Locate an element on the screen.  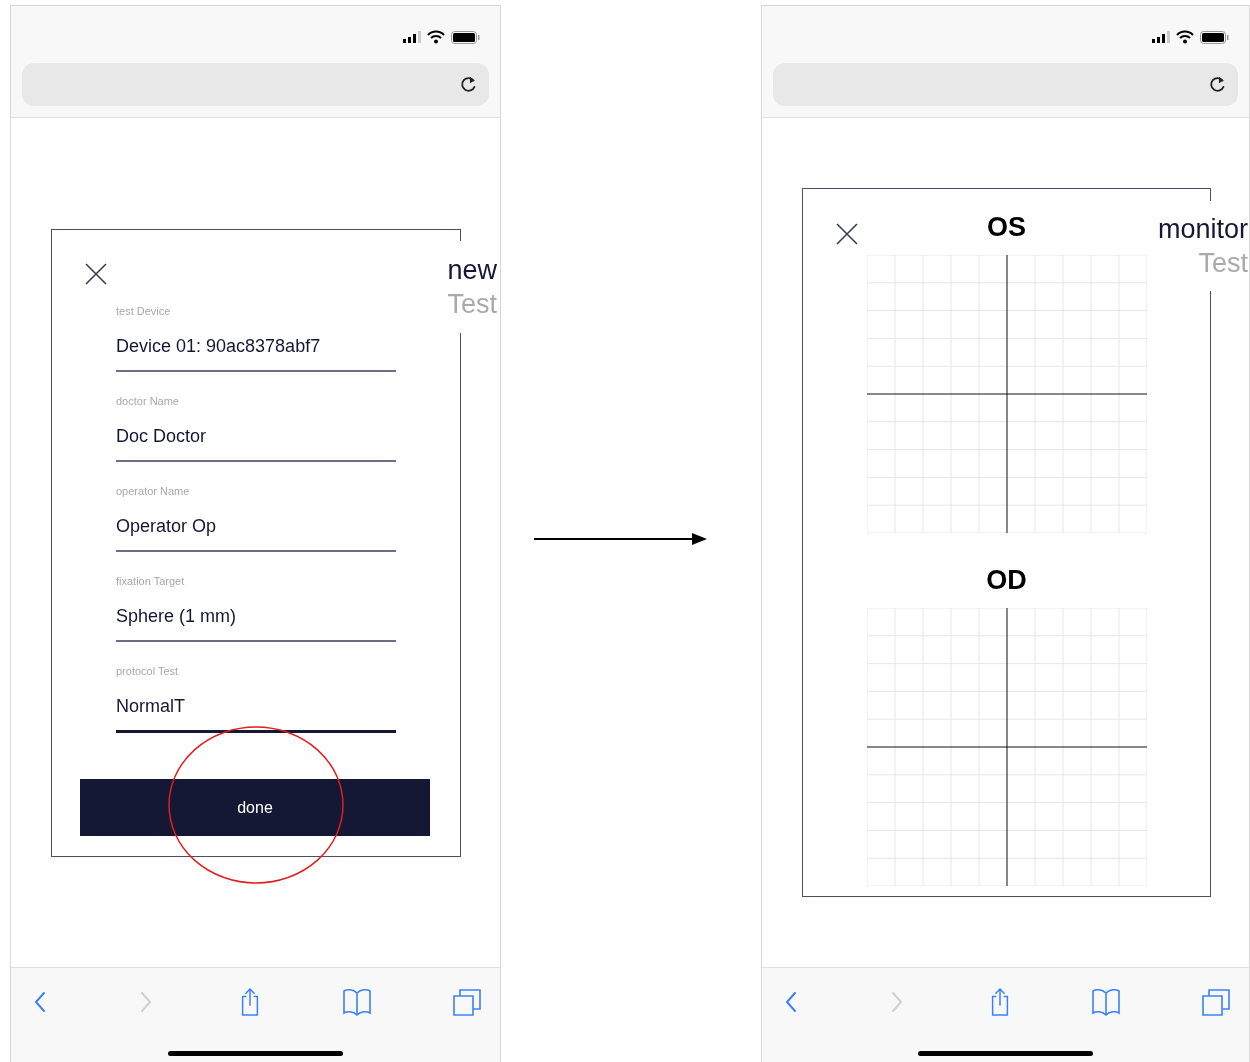
input-field: Doc Doctor is located at coordinates (256, 443).